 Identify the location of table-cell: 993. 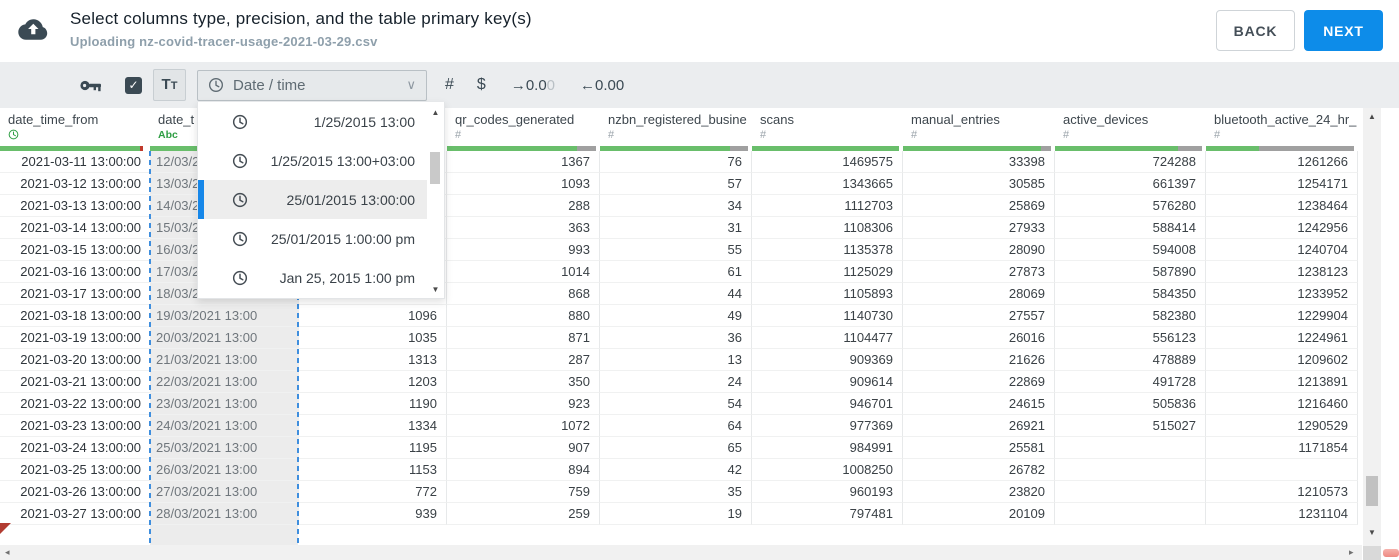
(523, 250).